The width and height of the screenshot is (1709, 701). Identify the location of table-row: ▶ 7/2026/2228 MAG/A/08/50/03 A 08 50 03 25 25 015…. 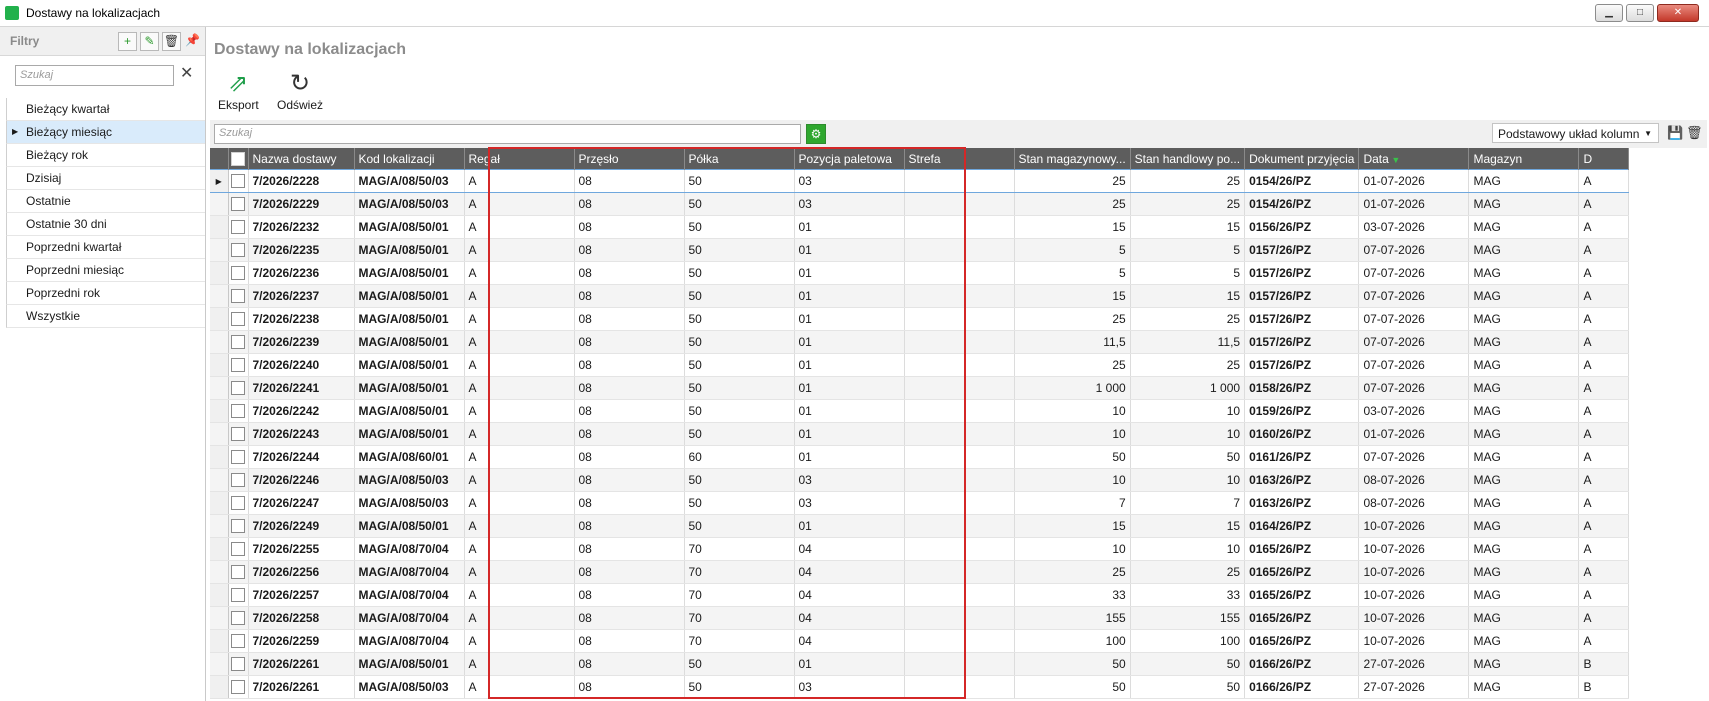
(920, 181).